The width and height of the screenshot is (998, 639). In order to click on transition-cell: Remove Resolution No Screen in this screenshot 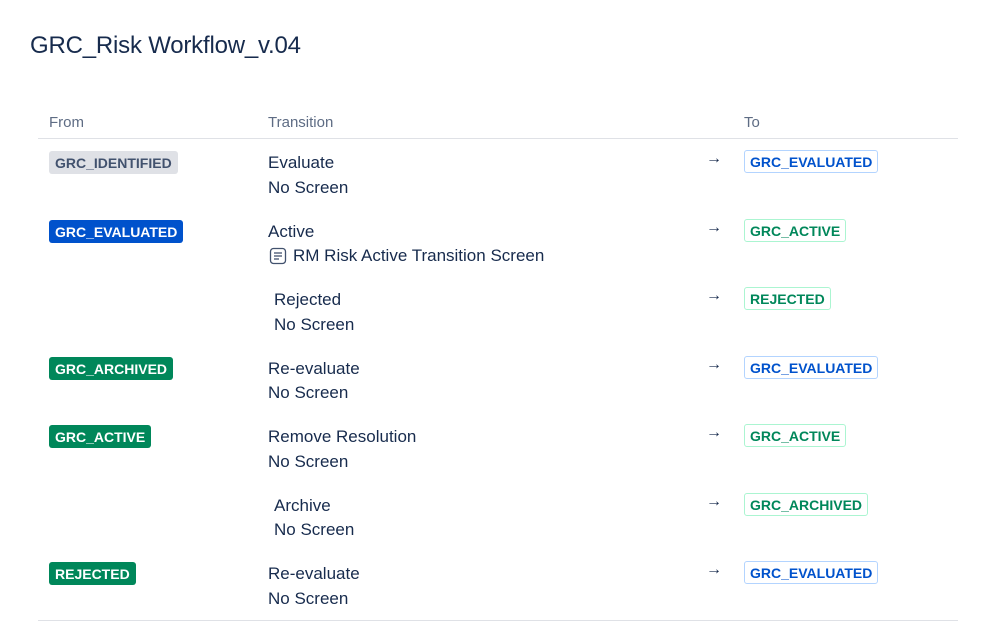, I will do `click(342, 449)`.